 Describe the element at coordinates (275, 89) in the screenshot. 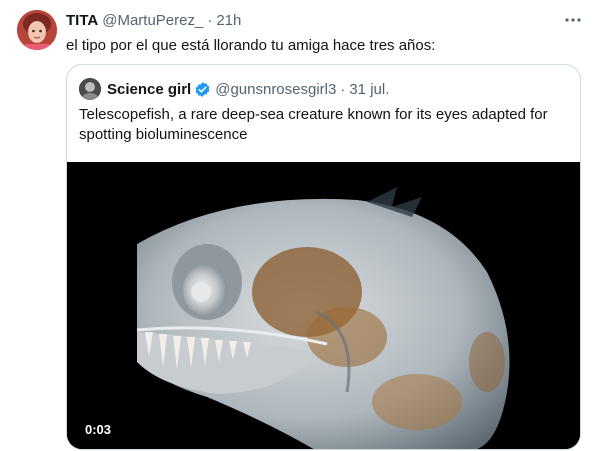

I see `quoted-user-handle: @gunsnrosesgirl3` at that location.